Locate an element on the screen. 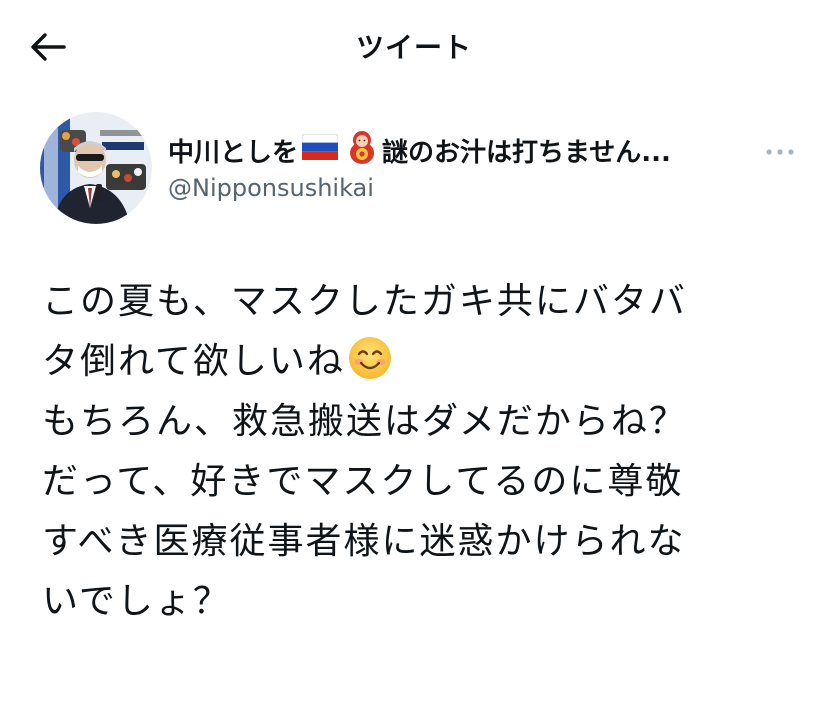 The height and width of the screenshot is (710, 828). tweet-author: 中川としを 謎のお汁は打ちません... @Nipponsushikai is located at coordinates (420, 170).